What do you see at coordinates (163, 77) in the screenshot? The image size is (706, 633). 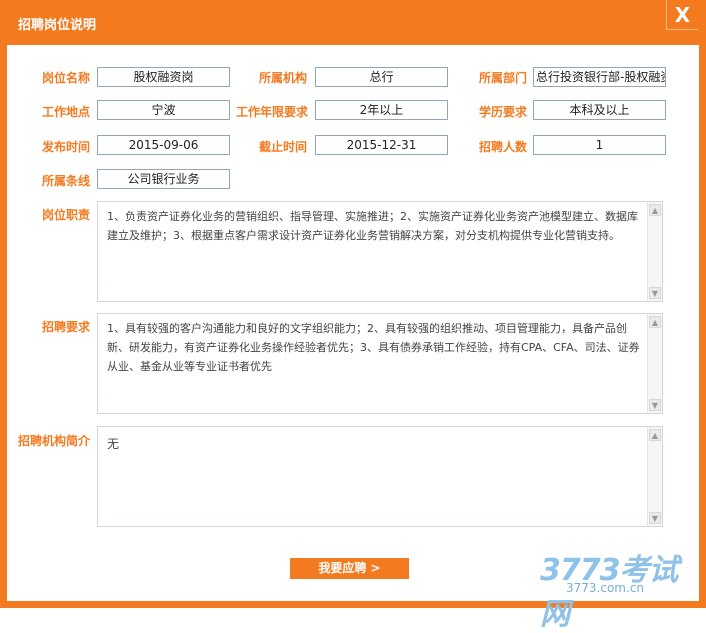 I see `position-name-field: 股权融资岗` at bounding box center [163, 77].